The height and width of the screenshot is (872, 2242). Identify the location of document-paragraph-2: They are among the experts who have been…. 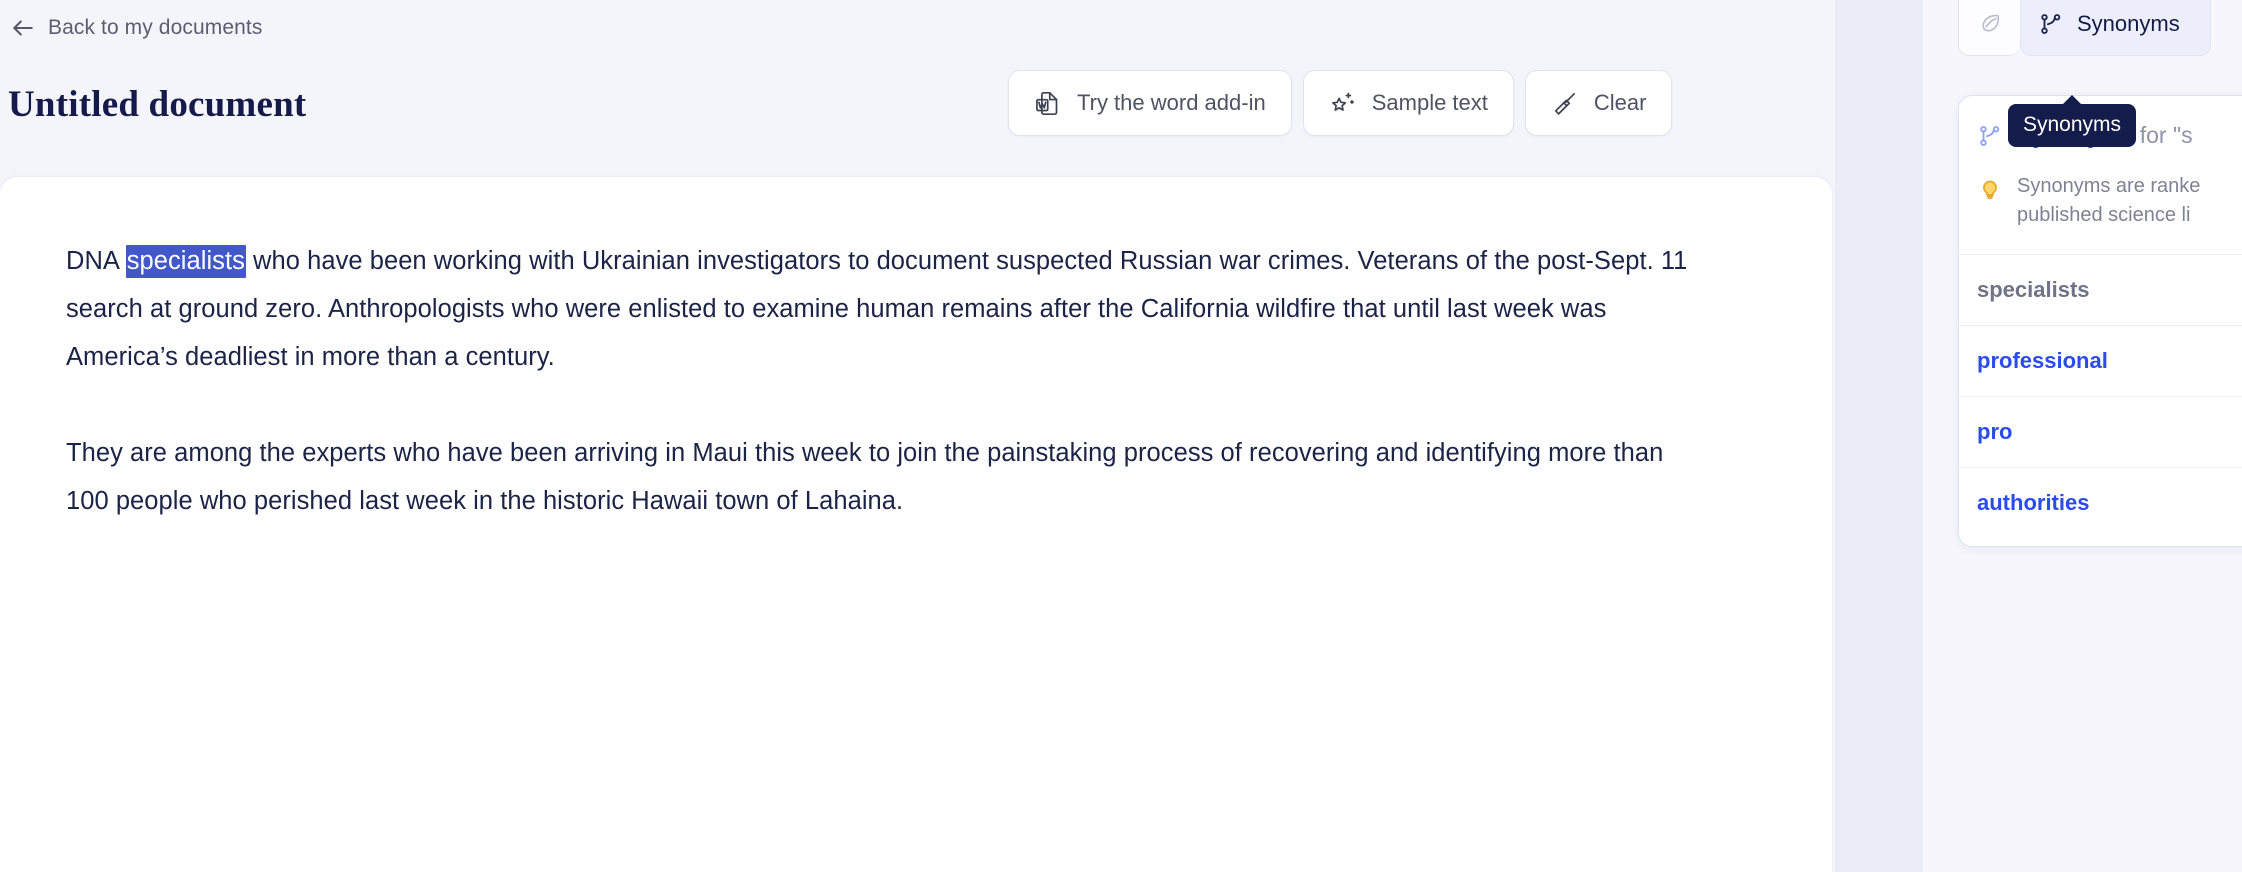
(865, 477).